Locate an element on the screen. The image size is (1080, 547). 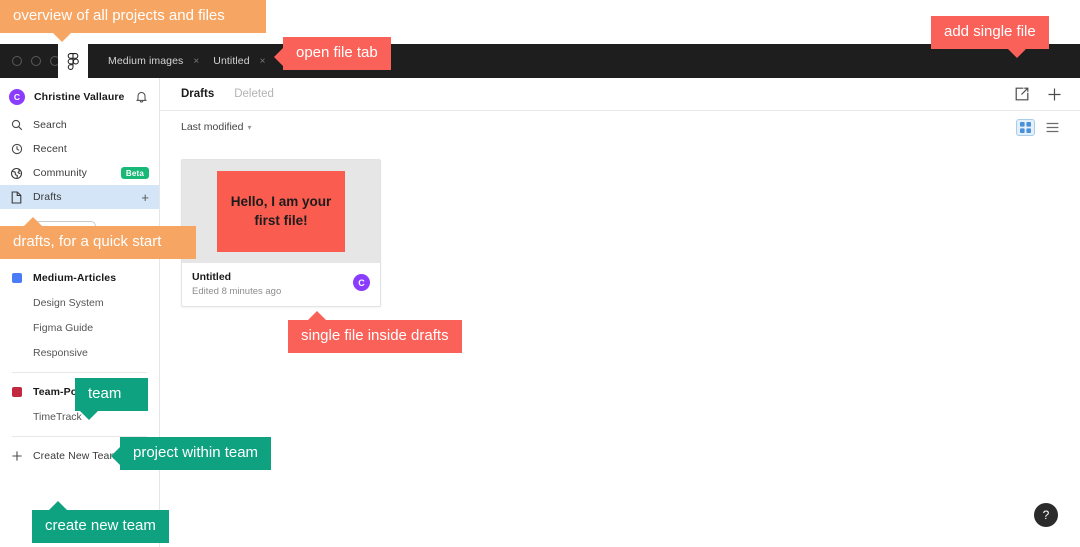
close-window-dot is located at coordinates (17, 61).